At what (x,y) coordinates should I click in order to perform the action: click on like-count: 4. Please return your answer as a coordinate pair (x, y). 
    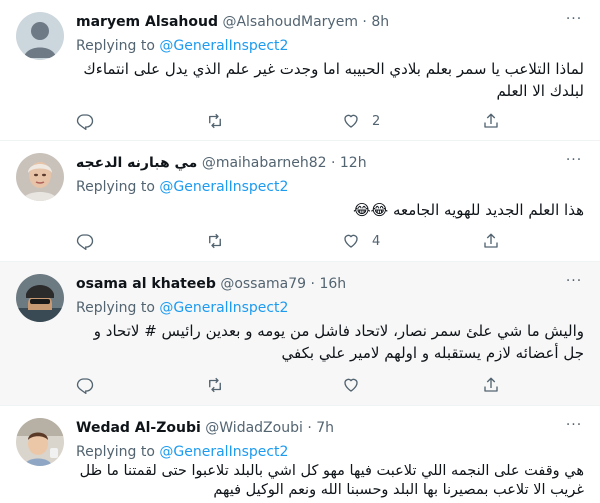
    Looking at the image, I should click on (376, 241).